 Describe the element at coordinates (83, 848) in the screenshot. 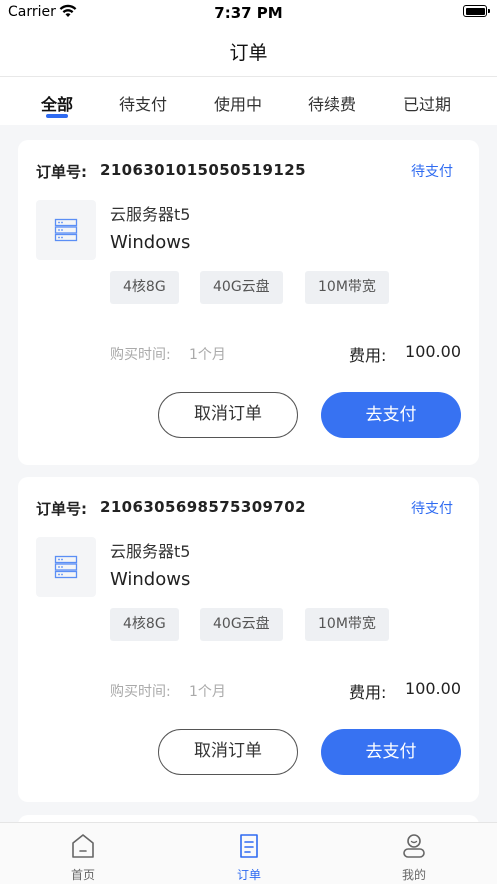

I see `home-icon` at that location.